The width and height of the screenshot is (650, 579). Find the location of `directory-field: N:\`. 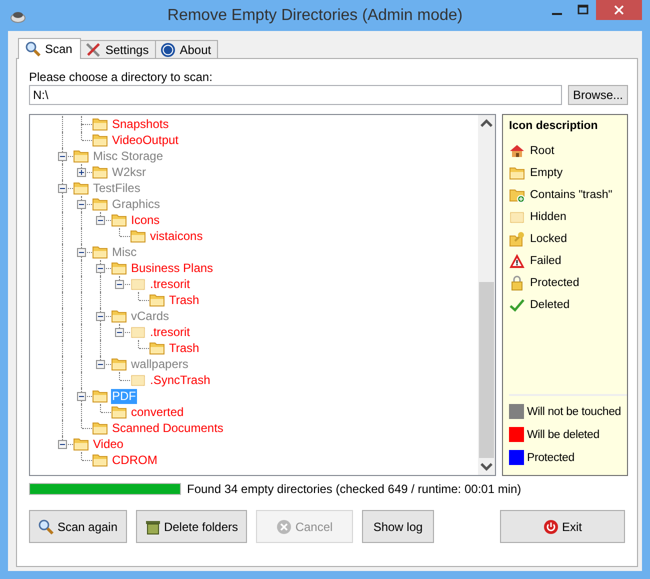

directory-field: N:\ is located at coordinates (295, 95).